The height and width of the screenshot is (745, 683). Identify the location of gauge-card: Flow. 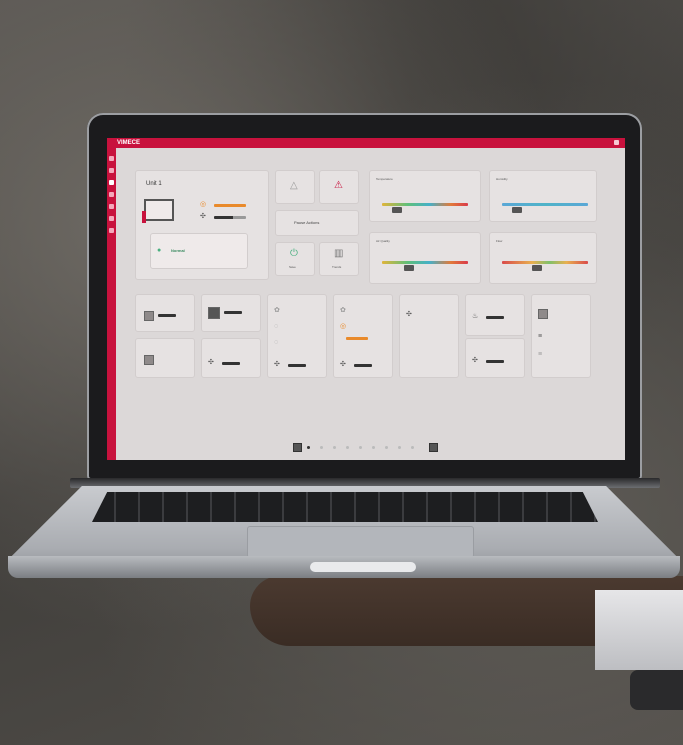
(543, 258).